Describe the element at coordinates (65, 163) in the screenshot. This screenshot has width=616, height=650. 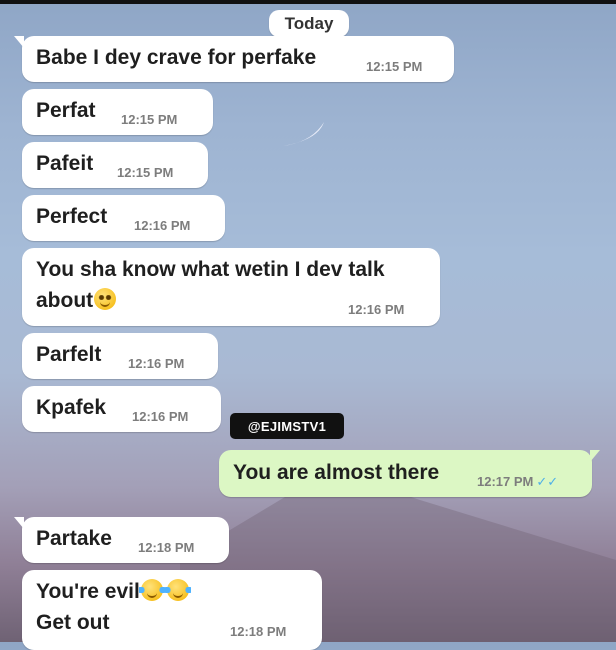
I see `message-text: Pafeit` at that location.